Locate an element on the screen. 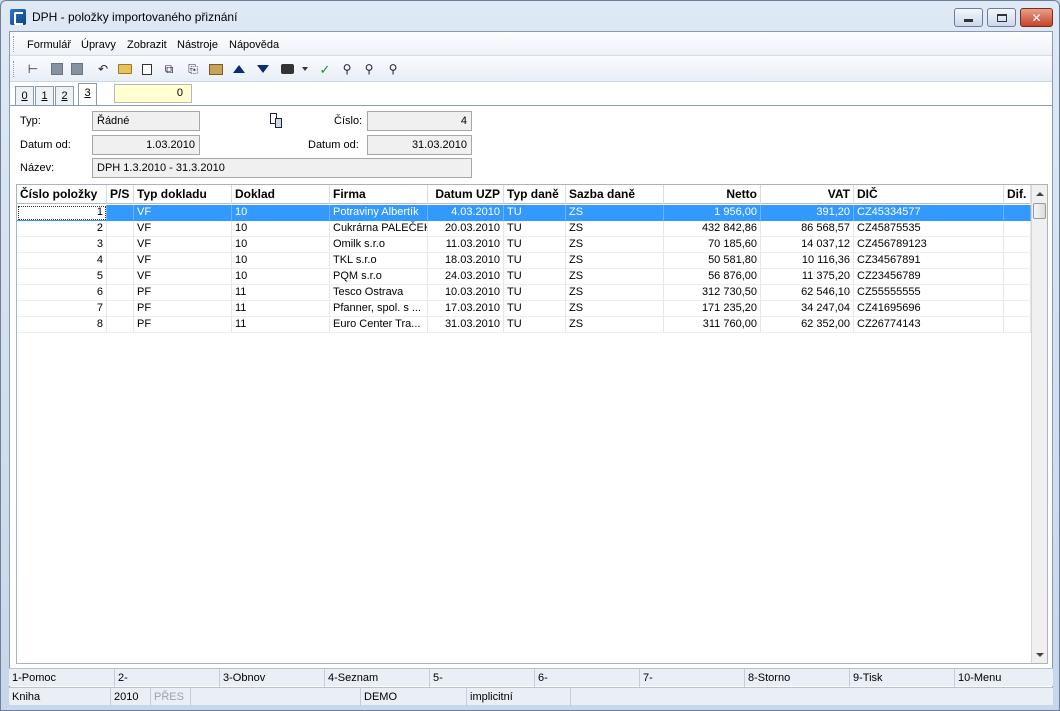 The width and height of the screenshot is (1060, 711). cislo-field: 4 is located at coordinates (419, 121).